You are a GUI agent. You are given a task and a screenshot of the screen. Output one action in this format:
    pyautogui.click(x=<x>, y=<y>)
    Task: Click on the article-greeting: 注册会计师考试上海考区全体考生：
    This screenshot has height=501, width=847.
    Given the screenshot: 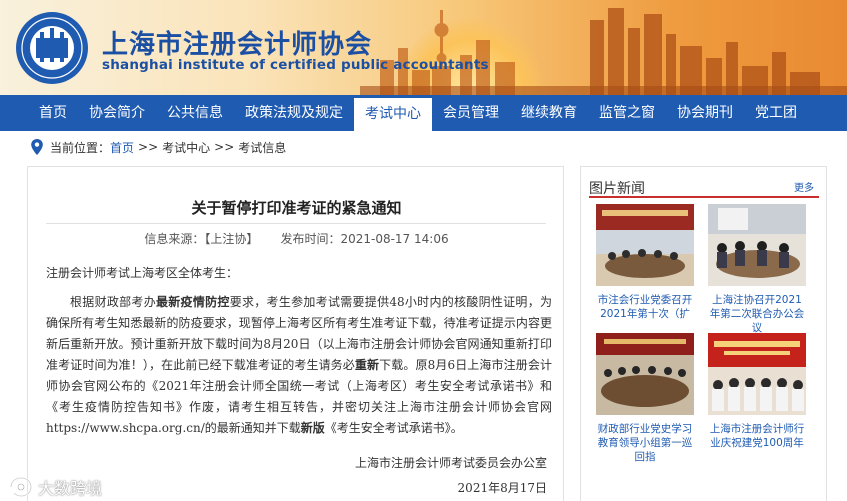 What is the action you would take?
    pyautogui.click(x=142, y=273)
    